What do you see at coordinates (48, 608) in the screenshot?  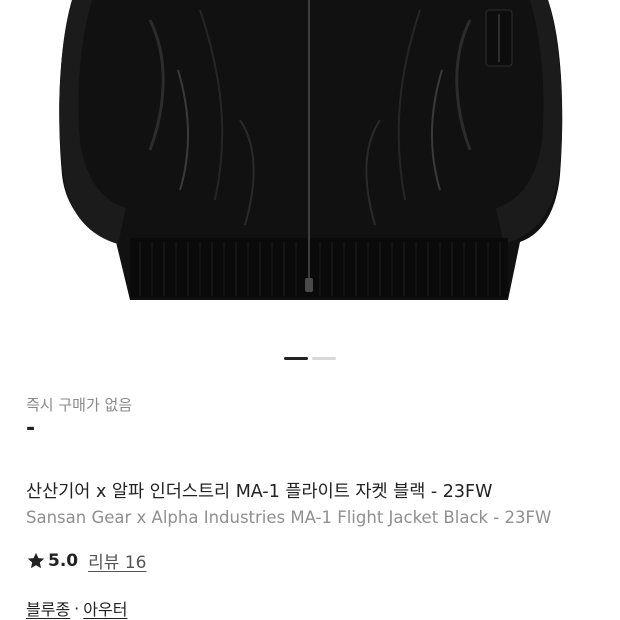 I see `category-link-blouson: 블루종` at bounding box center [48, 608].